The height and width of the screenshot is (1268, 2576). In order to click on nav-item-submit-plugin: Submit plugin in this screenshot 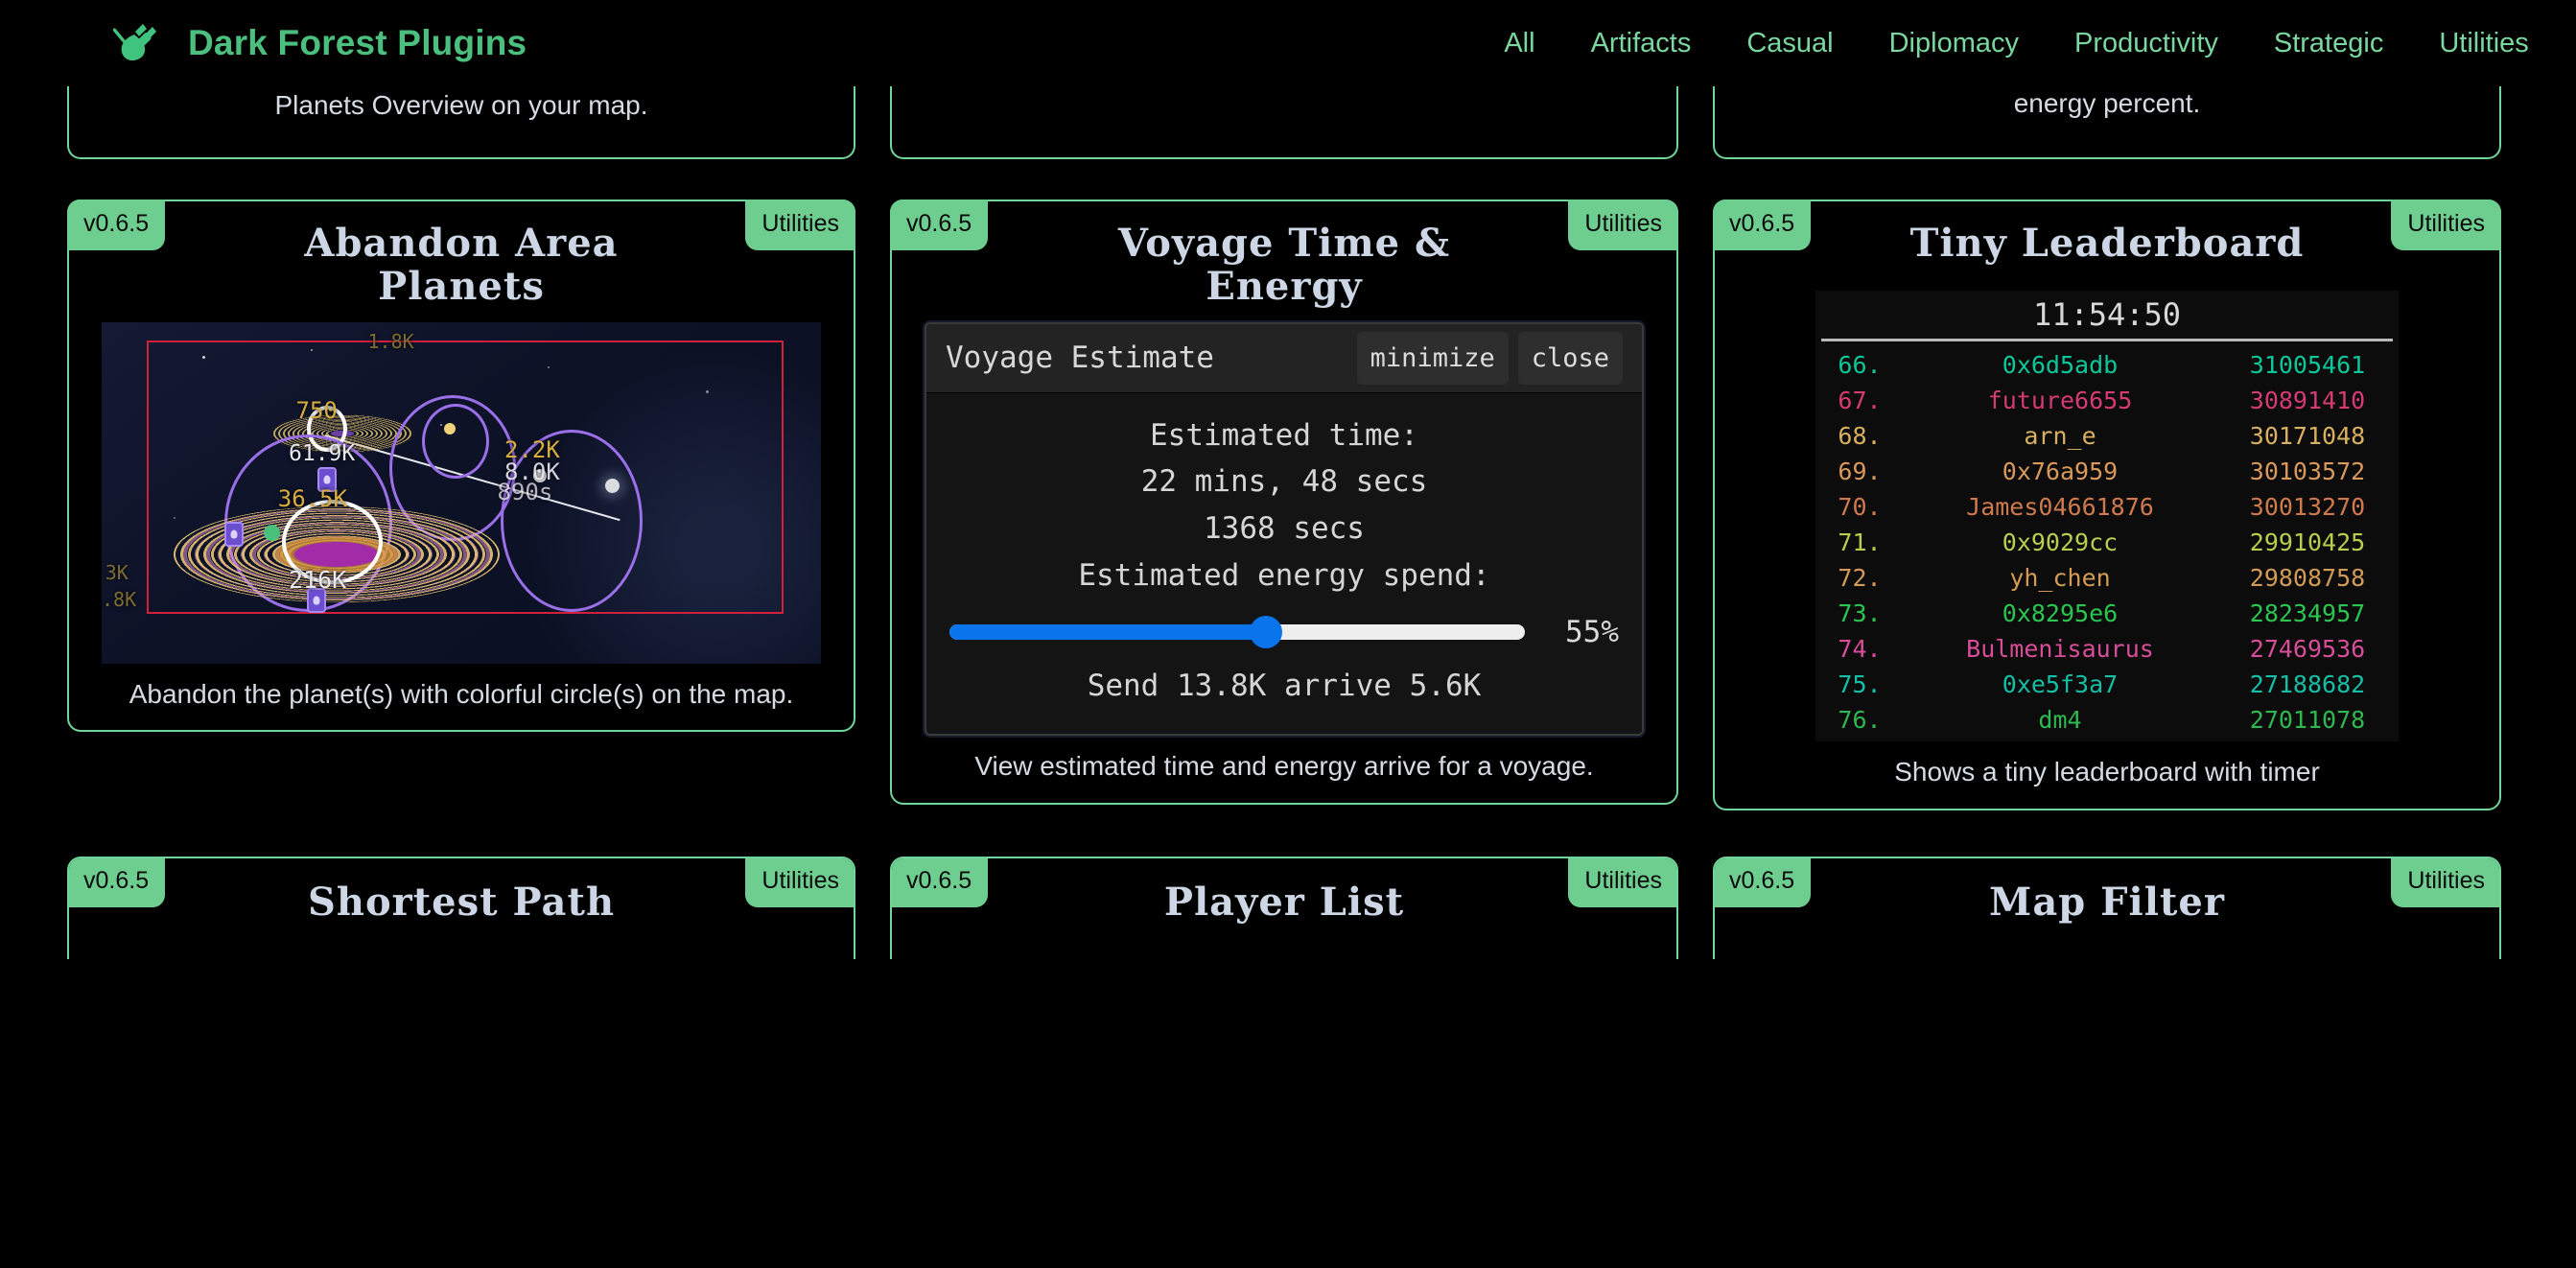, I will do `click(2566, 43)`.